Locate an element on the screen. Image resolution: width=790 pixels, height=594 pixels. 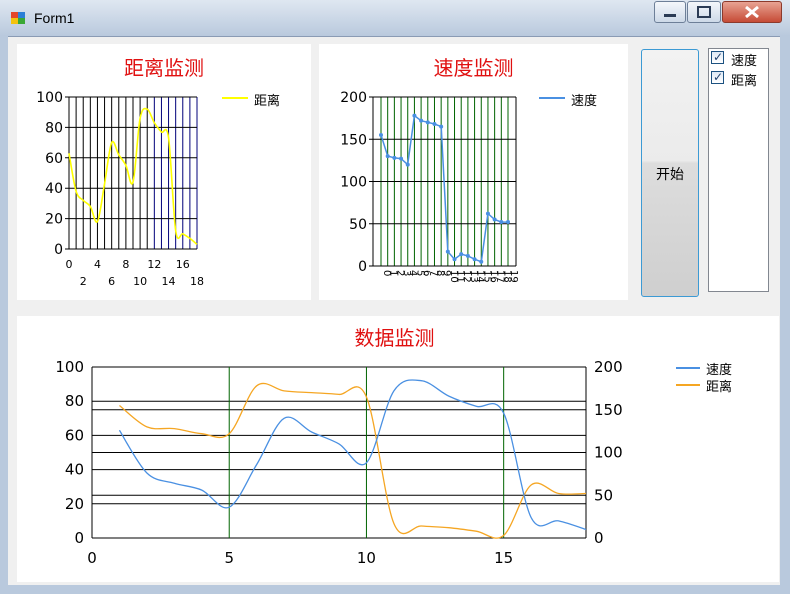
y-tick-label-left: 80 is located at coordinates (74, 401).